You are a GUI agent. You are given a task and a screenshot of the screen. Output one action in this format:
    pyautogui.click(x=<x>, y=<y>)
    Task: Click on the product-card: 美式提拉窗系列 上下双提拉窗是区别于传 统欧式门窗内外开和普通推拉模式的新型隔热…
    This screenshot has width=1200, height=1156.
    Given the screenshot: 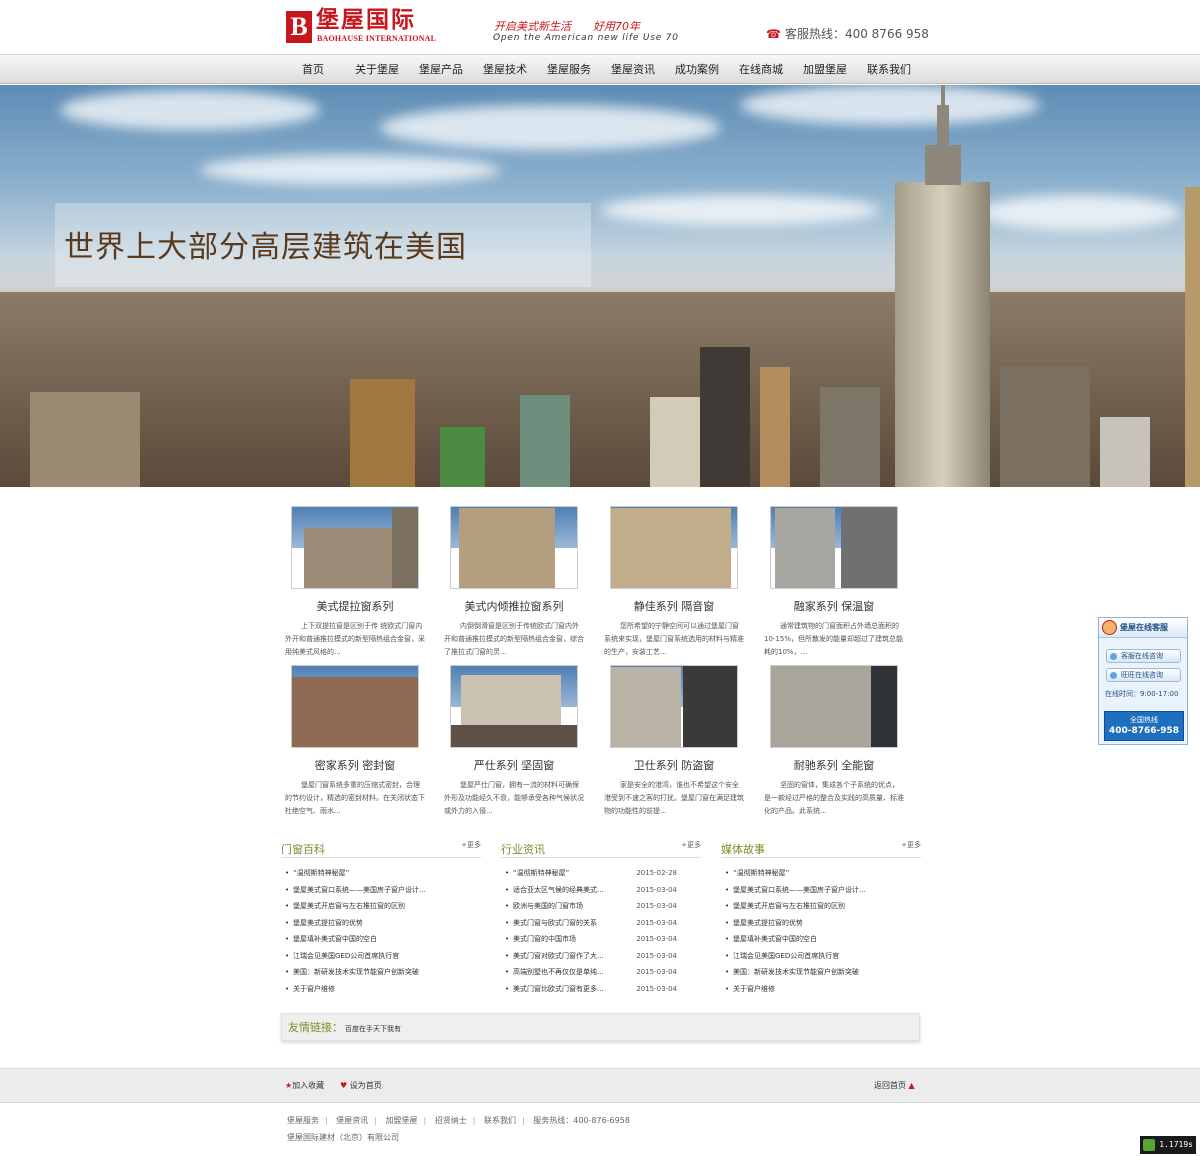 What is the action you would take?
    pyautogui.click(x=361, y=582)
    